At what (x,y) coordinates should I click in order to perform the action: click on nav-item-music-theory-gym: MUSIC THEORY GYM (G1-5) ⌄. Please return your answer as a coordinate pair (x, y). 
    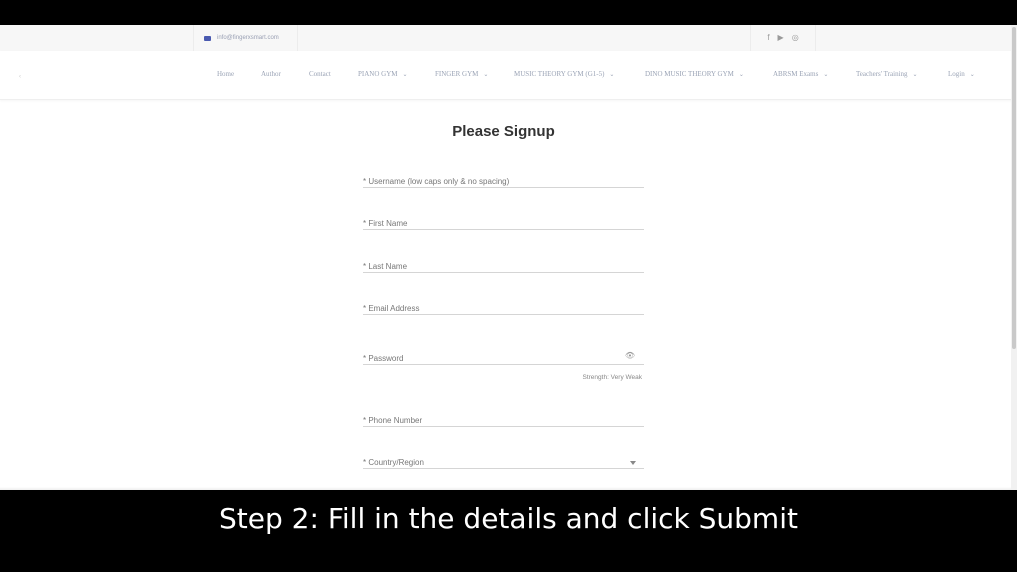
    Looking at the image, I should click on (564, 74).